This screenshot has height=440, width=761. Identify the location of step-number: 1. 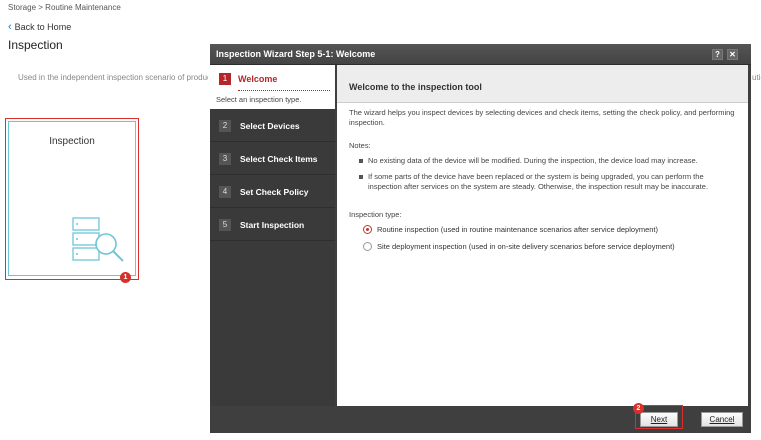
(225, 79).